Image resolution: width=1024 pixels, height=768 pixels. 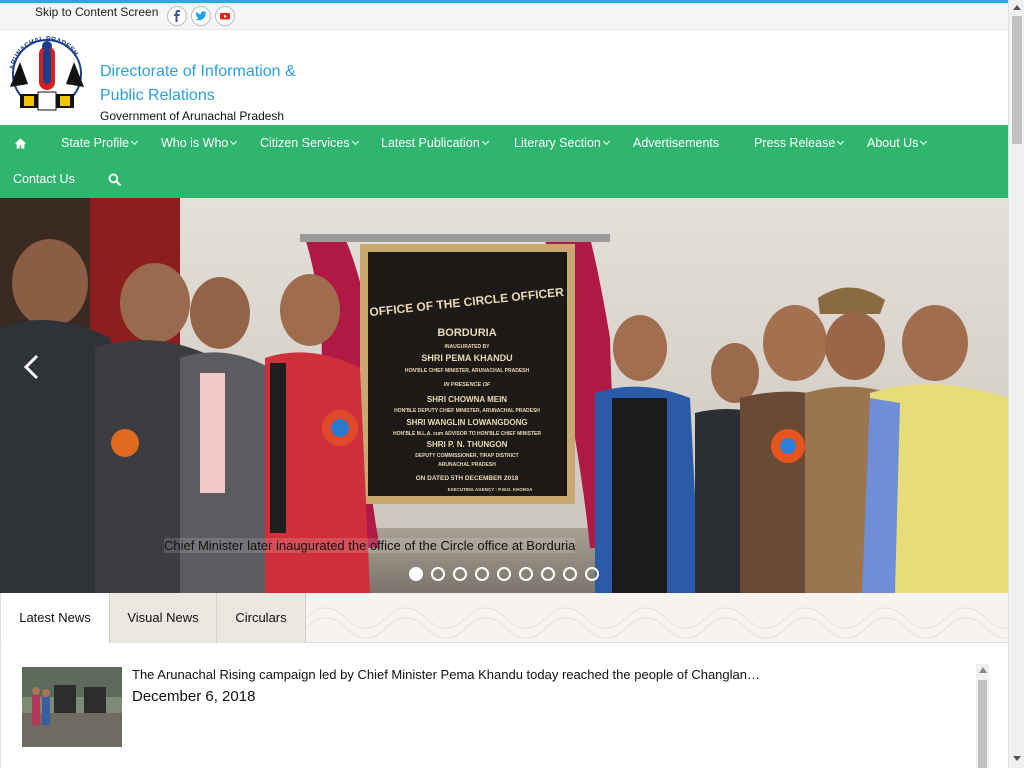 I want to click on plaque-line-9: SHRI WANGLIN LOWANGDONG, so click(x=466, y=422).